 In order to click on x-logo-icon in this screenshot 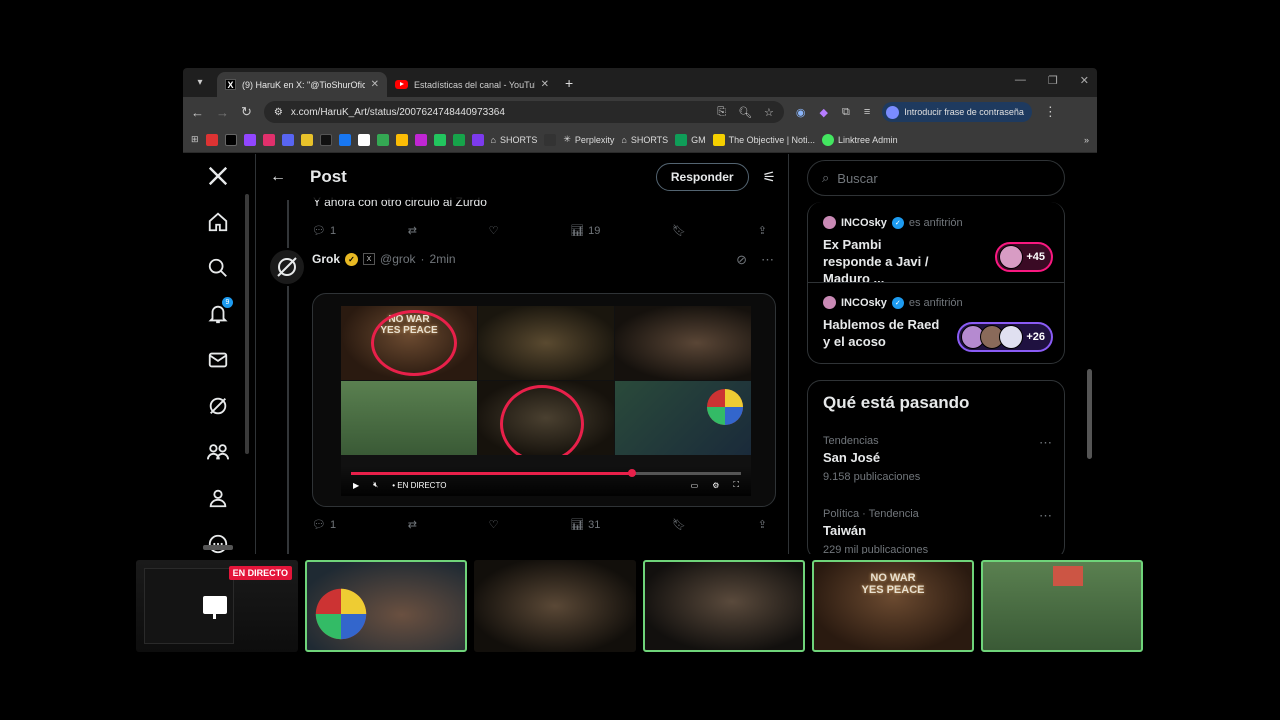, I will do `click(218, 176)`.